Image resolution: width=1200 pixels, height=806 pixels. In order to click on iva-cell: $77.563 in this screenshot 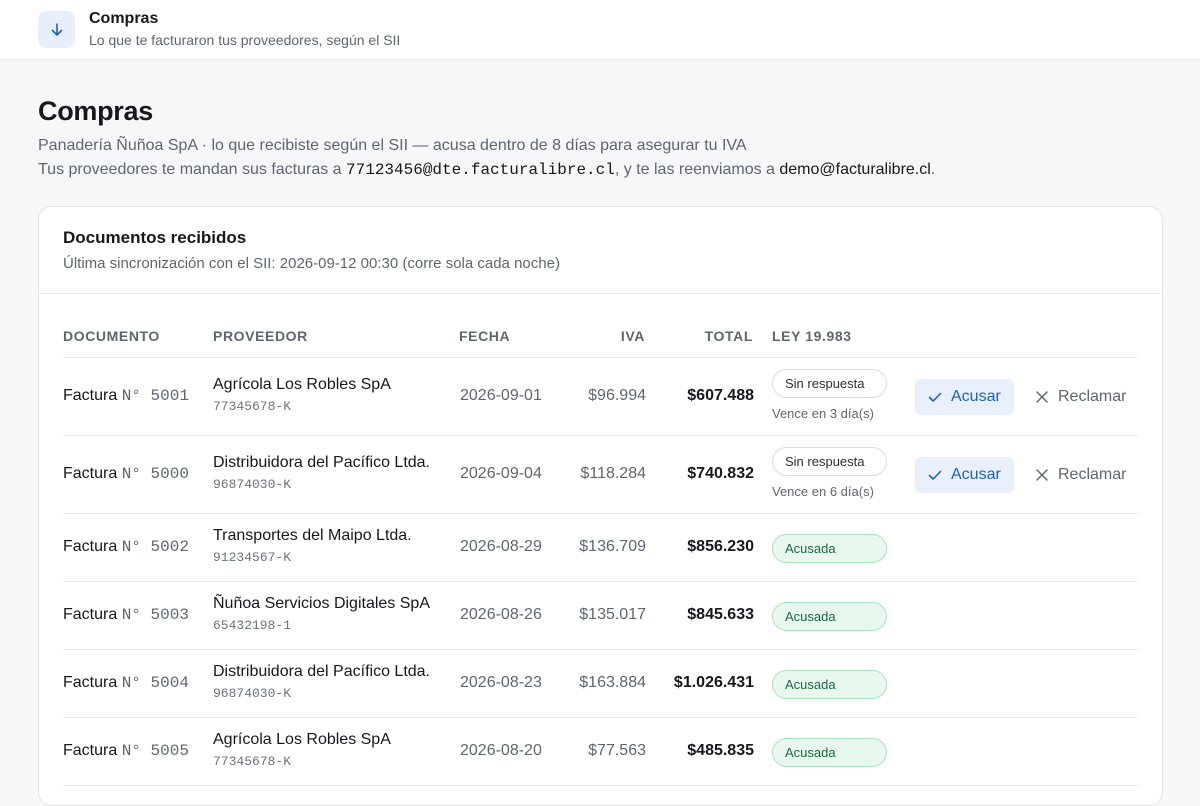, I will do `click(617, 750)`.